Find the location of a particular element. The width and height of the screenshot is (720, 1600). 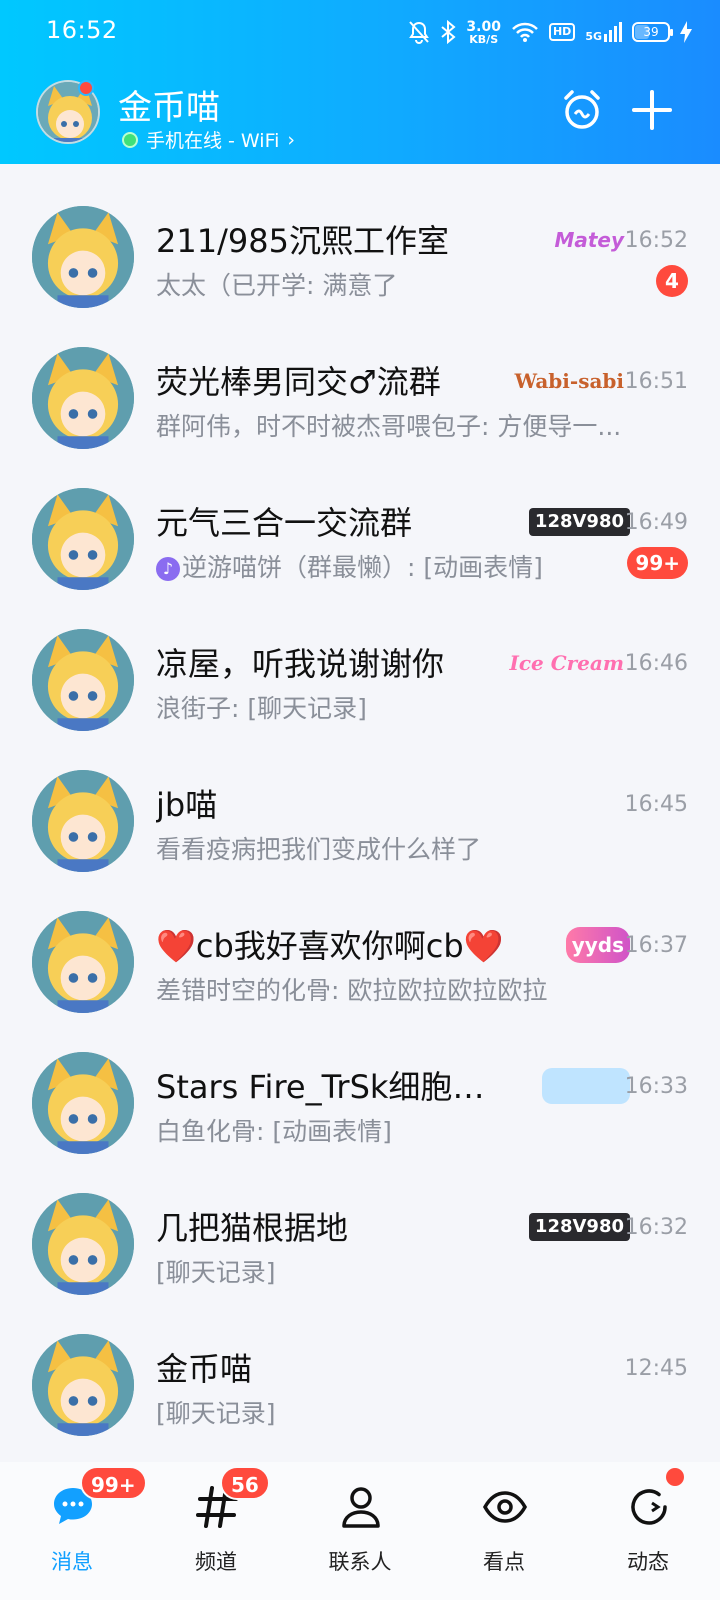

chat-row: 211/985沉熙工作室 Matey 16:52 太太（已开学: 满意了 4 is located at coordinates (360, 236).